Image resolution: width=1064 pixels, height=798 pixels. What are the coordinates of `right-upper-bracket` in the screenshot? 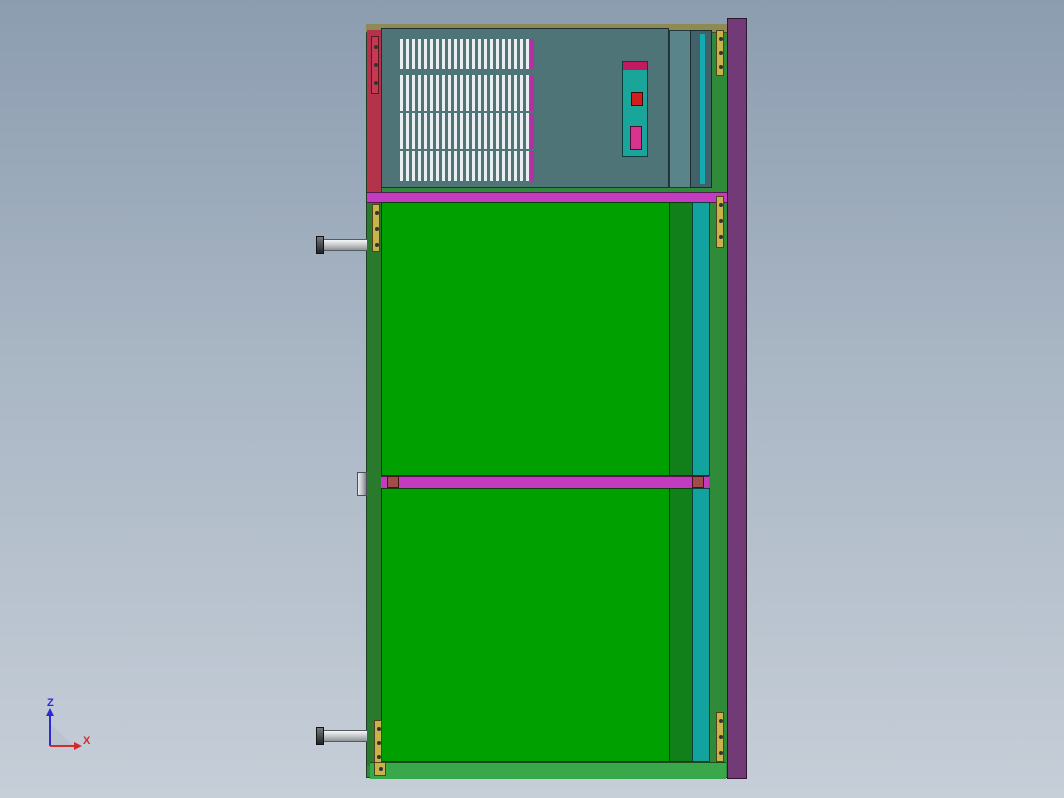 It's located at (720, 222).